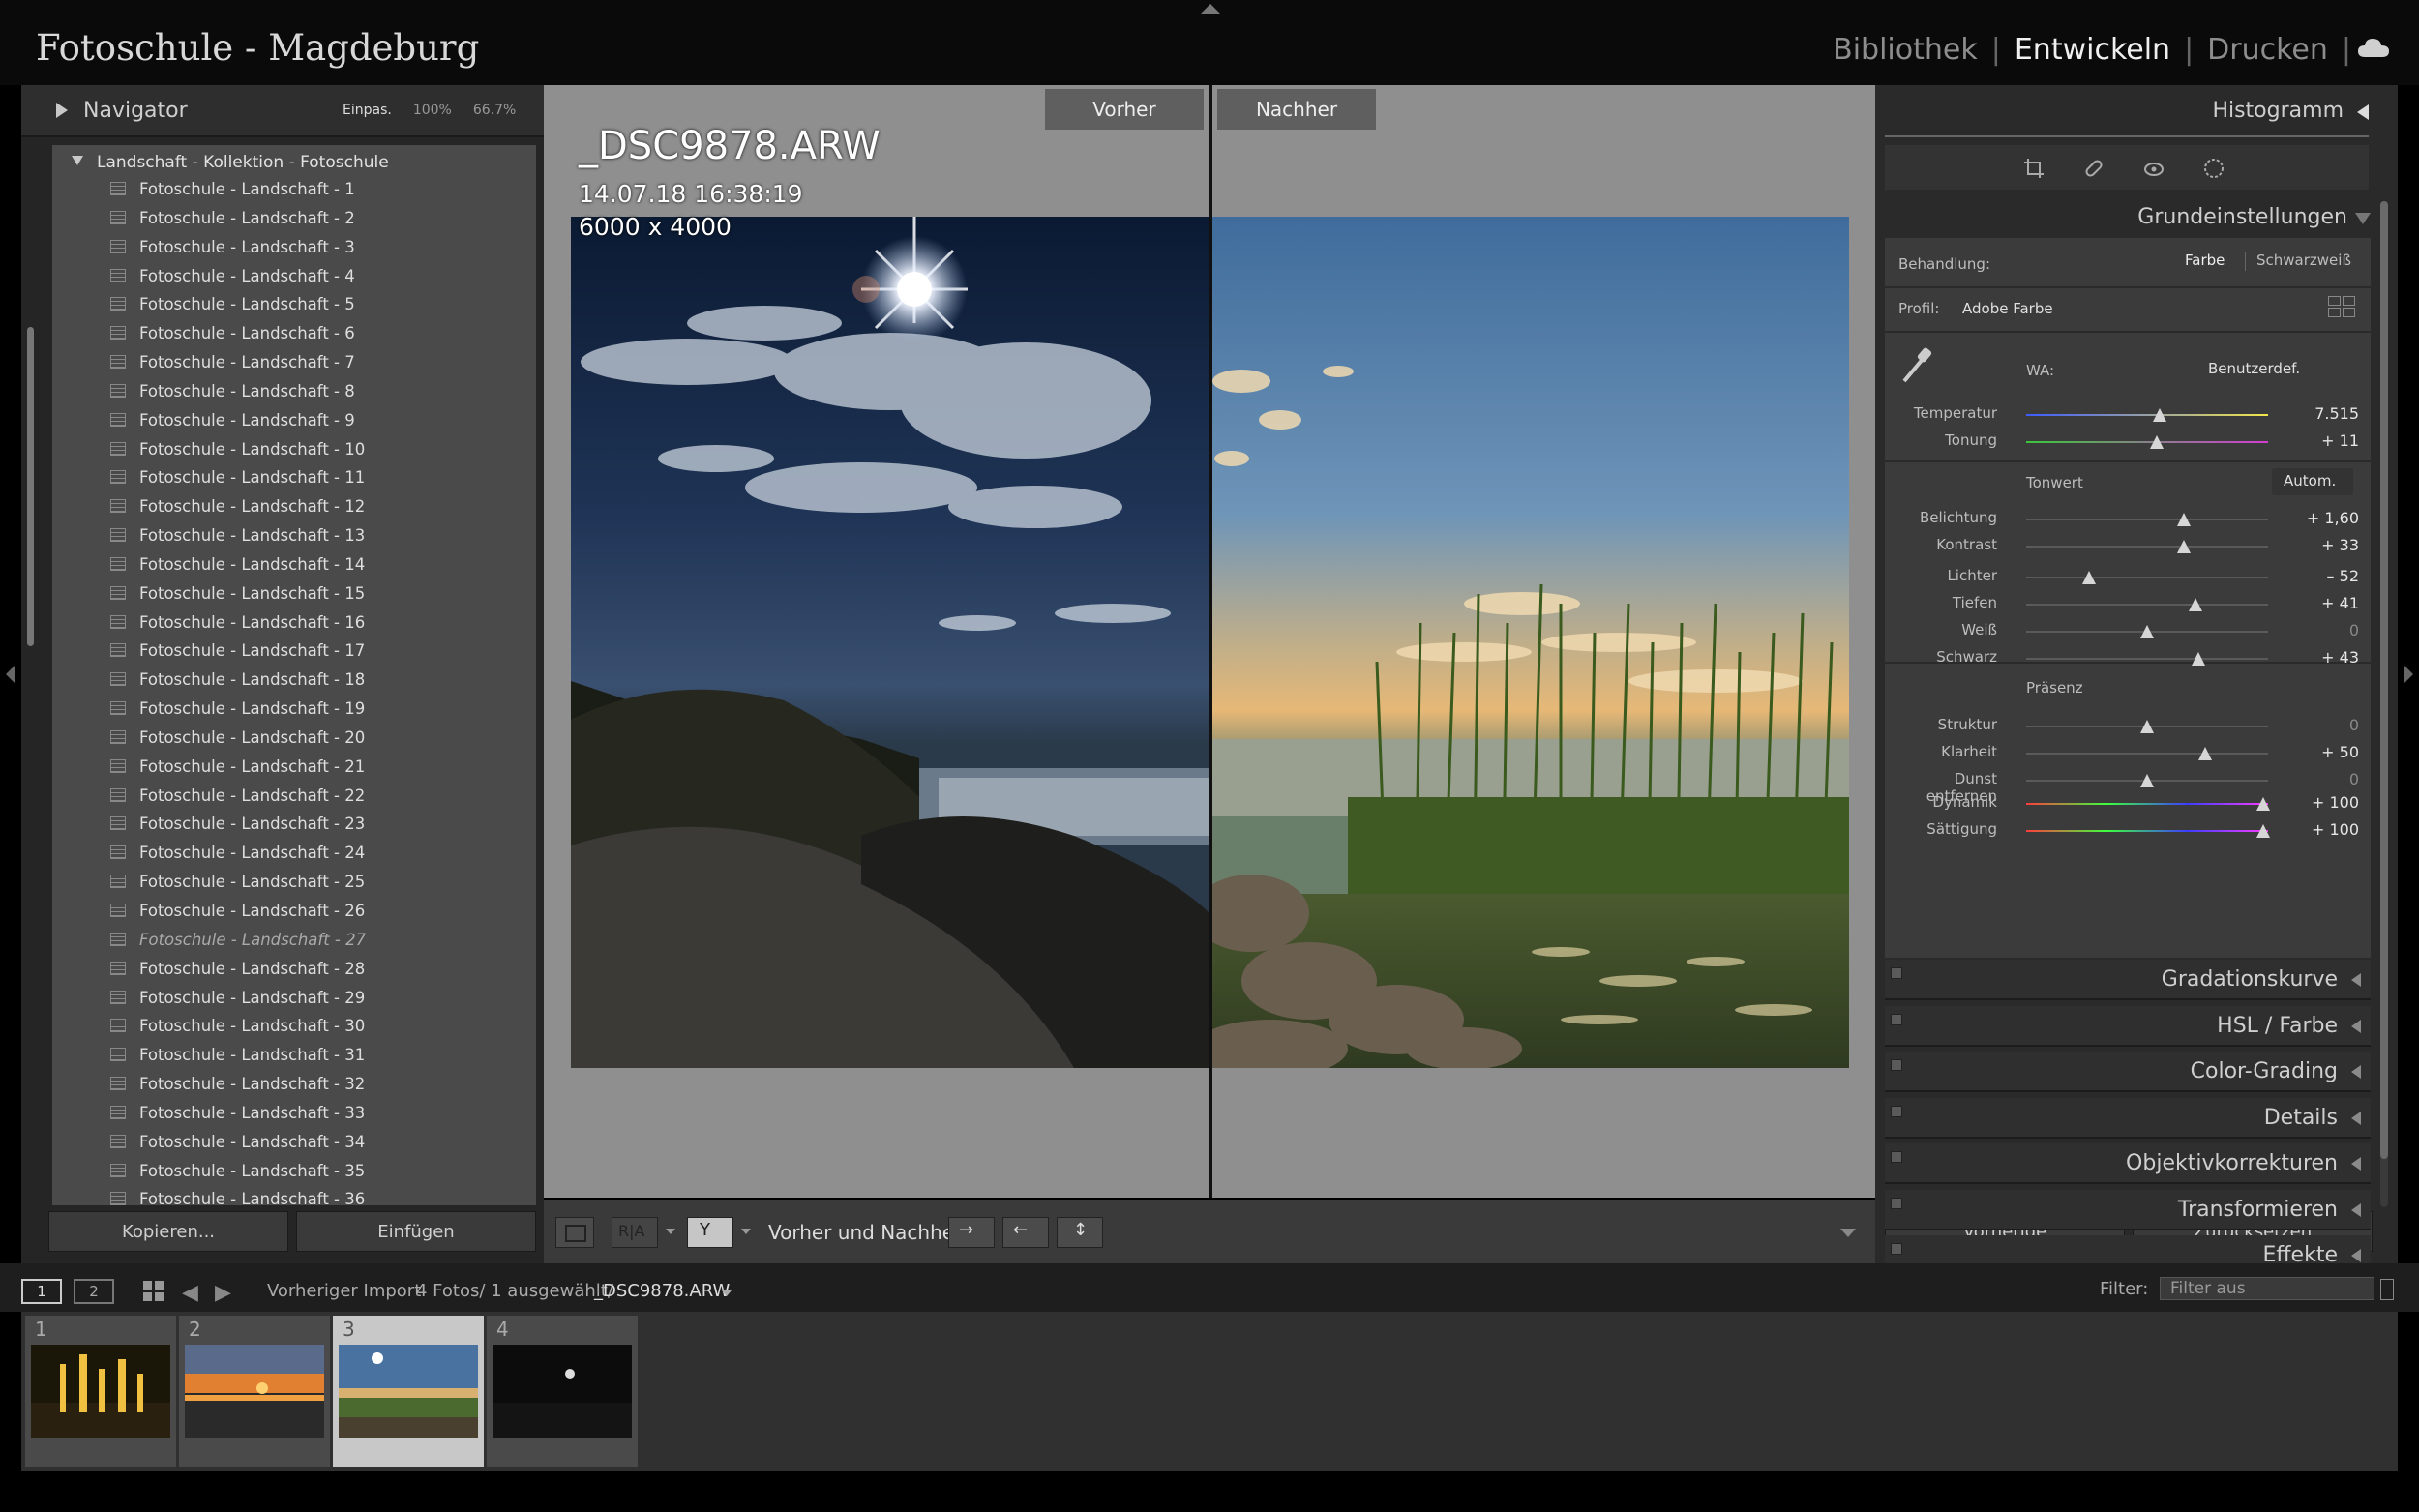  Describe the element at coordinates (1211, 9) in the screenshot. I see `collapse-top-arrow-icon` at that location.